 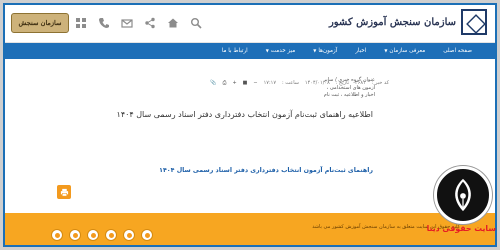 I want to click on site-logo: سازمان سنجش آموزش کشور, so click(x=408, y=22).